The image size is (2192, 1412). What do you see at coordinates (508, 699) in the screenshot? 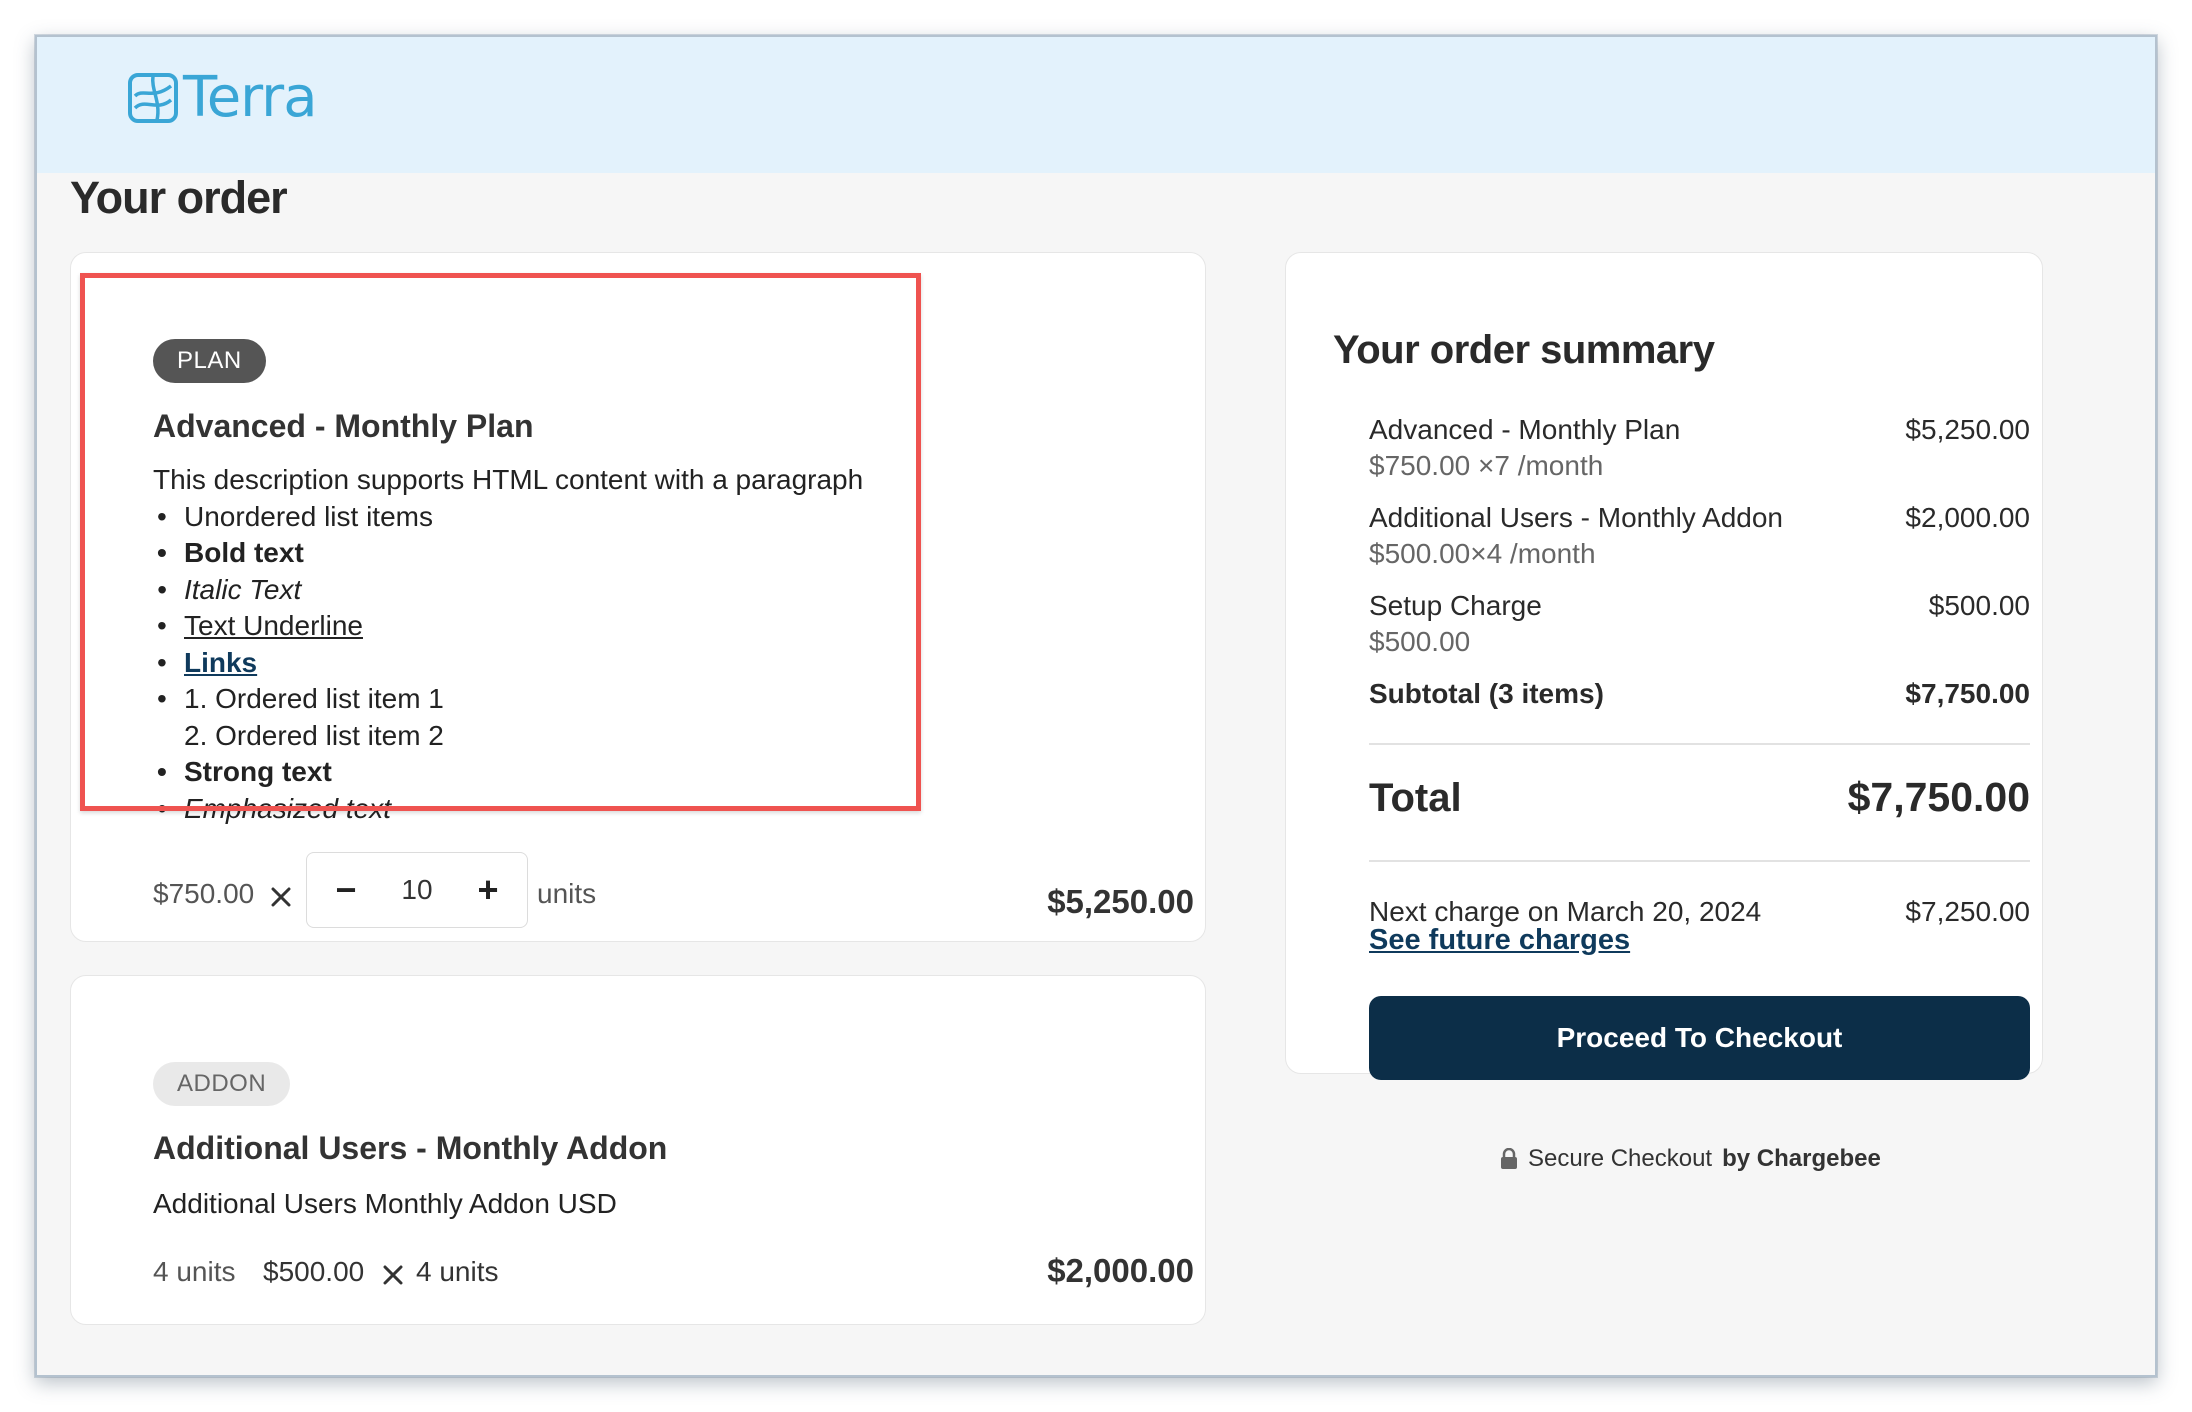
I see `list-item-ordered-1: 1. Ordered list item 1` at bounding box center [508, 699].